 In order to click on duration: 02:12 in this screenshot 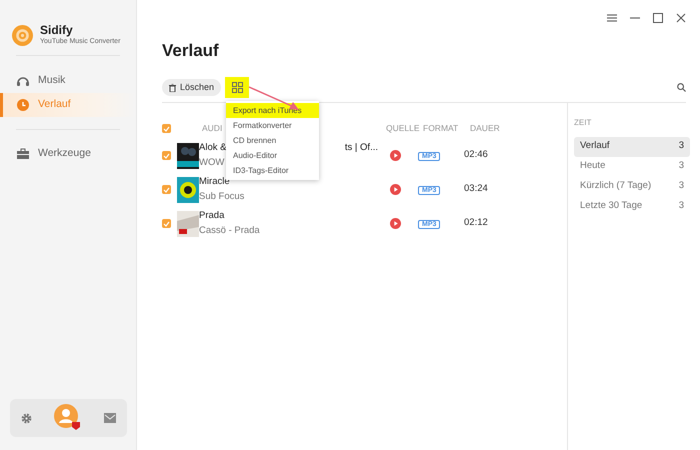, I will do `click(476, 223)`.